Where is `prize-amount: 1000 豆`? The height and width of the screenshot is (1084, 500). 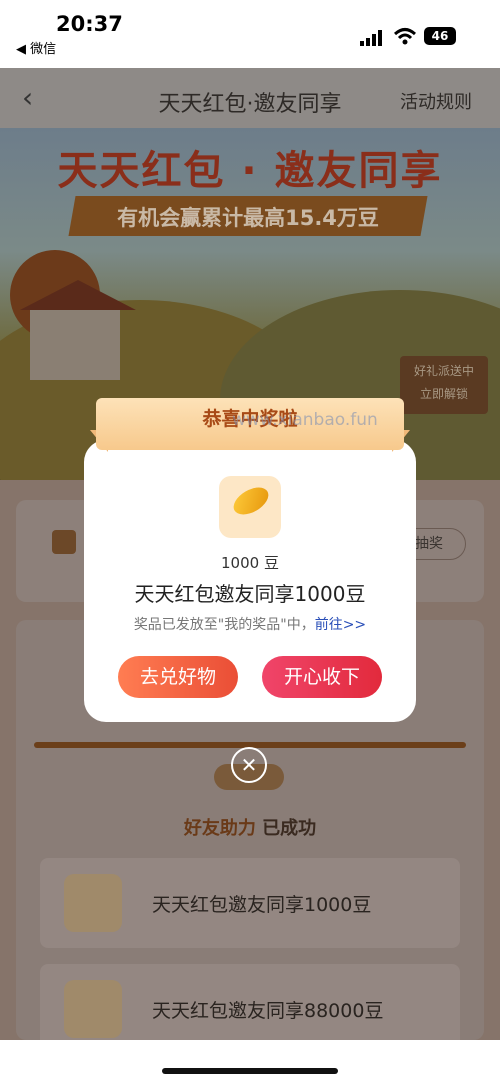 prize-amount: 1000 豆 is located at coordinates (250, 563).